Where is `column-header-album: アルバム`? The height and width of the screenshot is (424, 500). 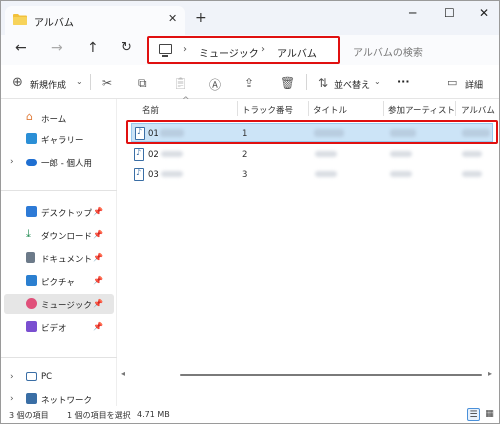
column-header-album: アルバム is located at coordinates (478, 110).